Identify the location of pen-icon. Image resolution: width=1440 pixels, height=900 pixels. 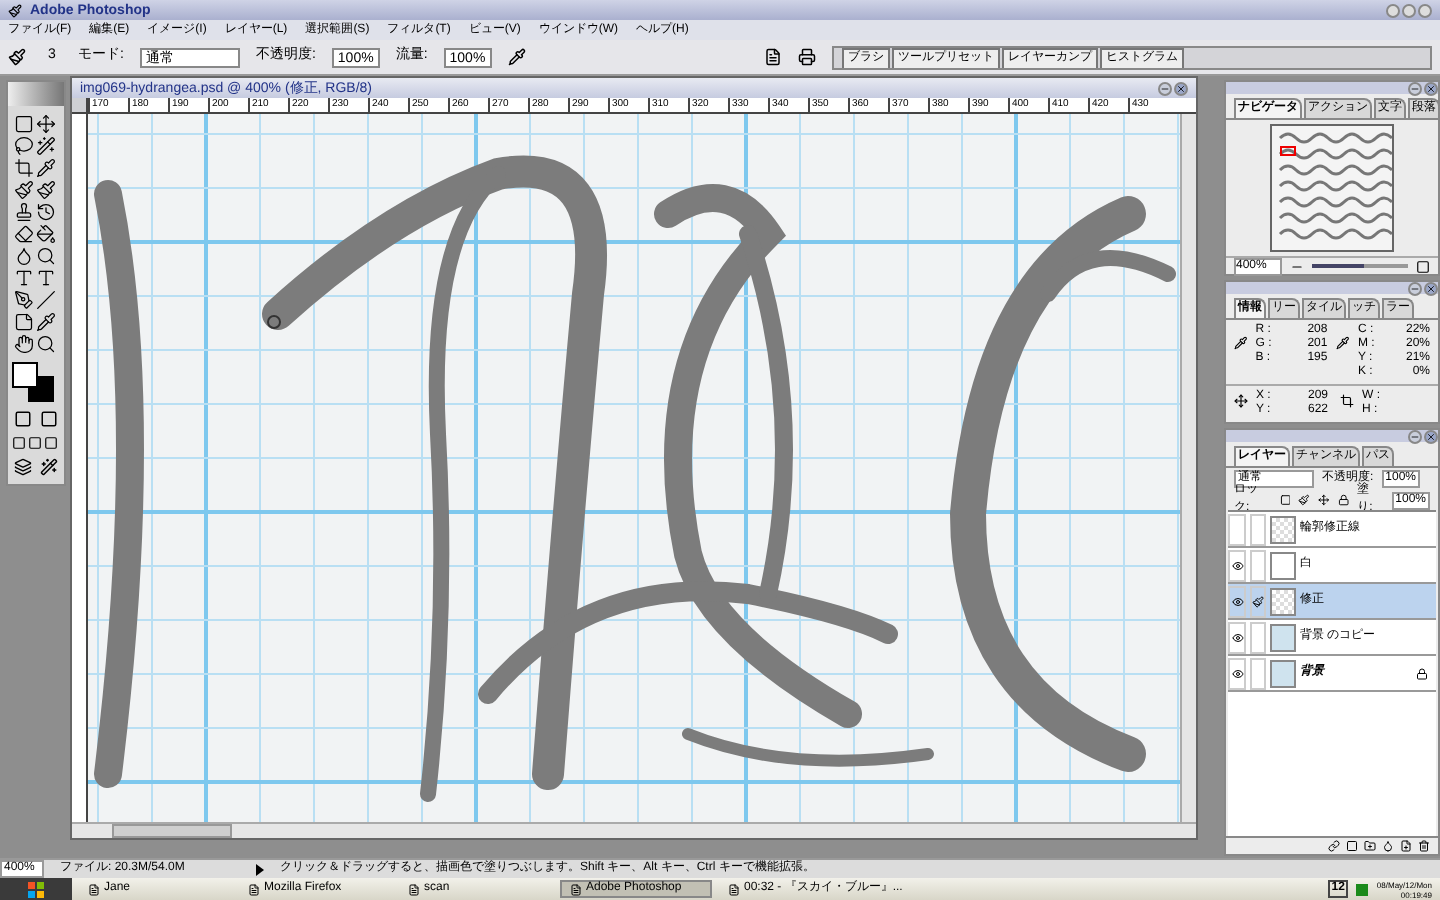
(24, 300).